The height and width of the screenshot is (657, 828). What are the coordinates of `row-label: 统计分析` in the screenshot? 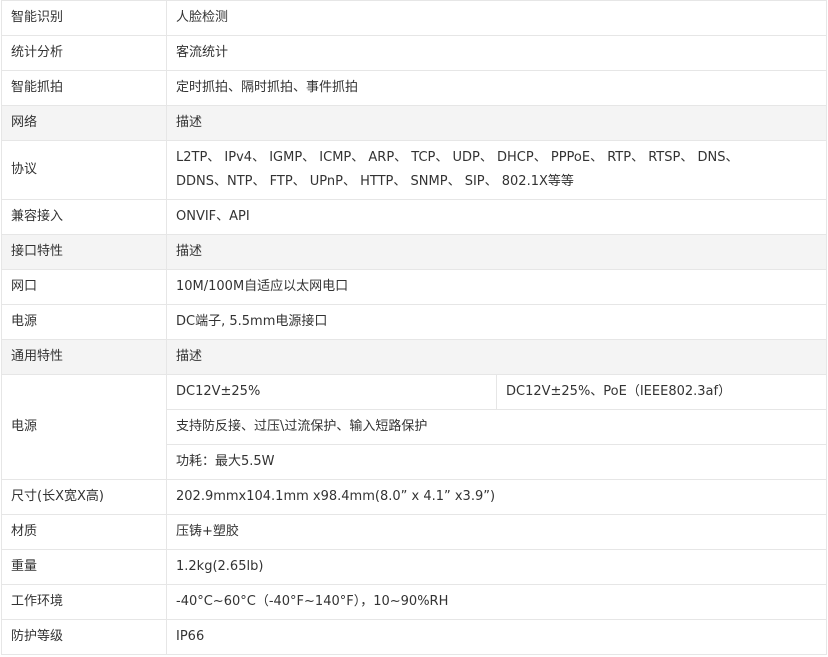 It's located at (84, 53).